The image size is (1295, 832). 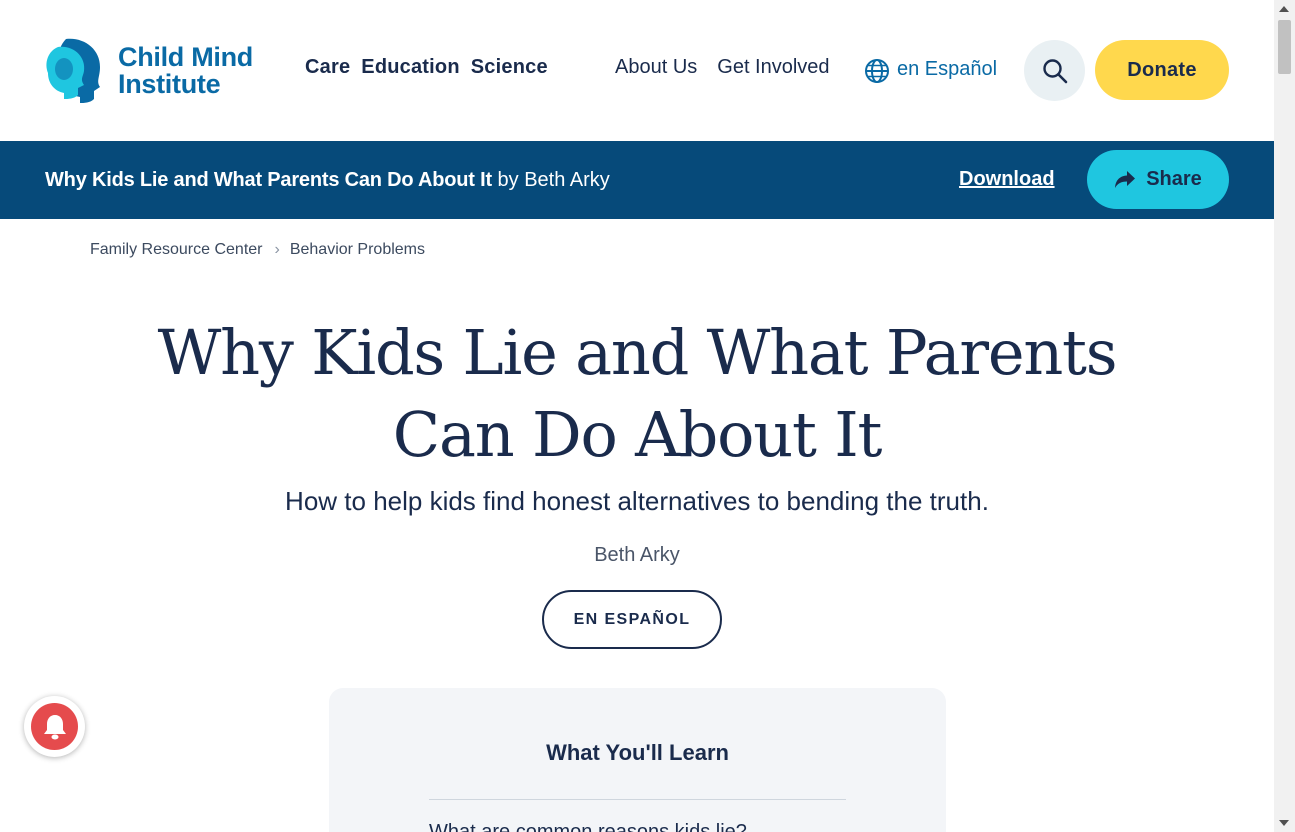 I want to click on site-logo: Child Mind Institute, so click(x=164, y=71).